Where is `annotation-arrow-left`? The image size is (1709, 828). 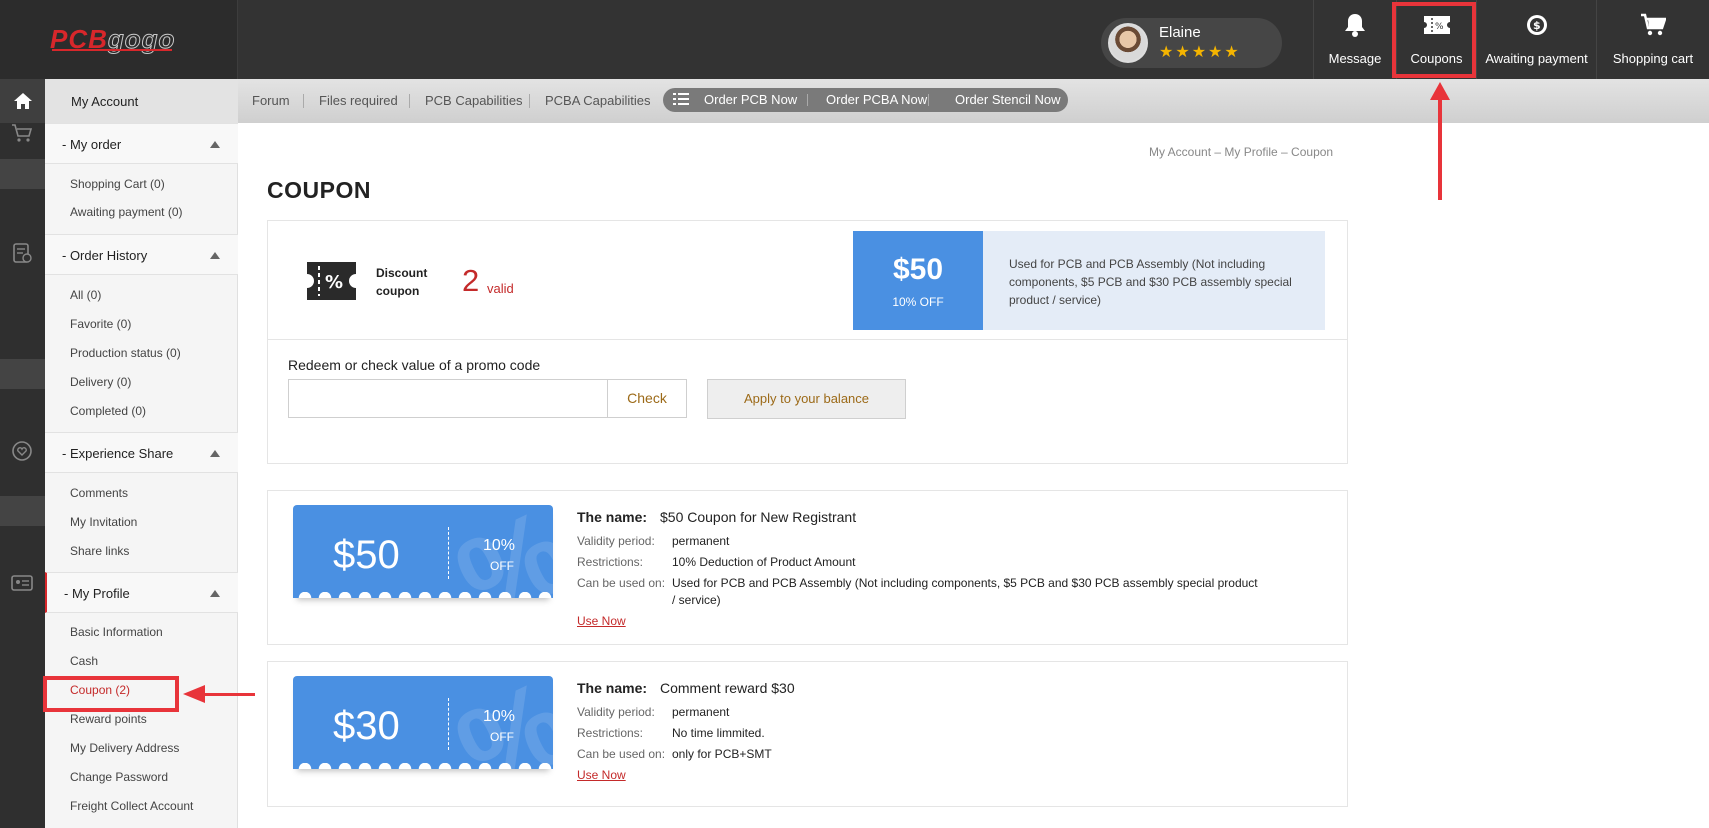 annotation-arrow-left is located at coordinates (227, 694).